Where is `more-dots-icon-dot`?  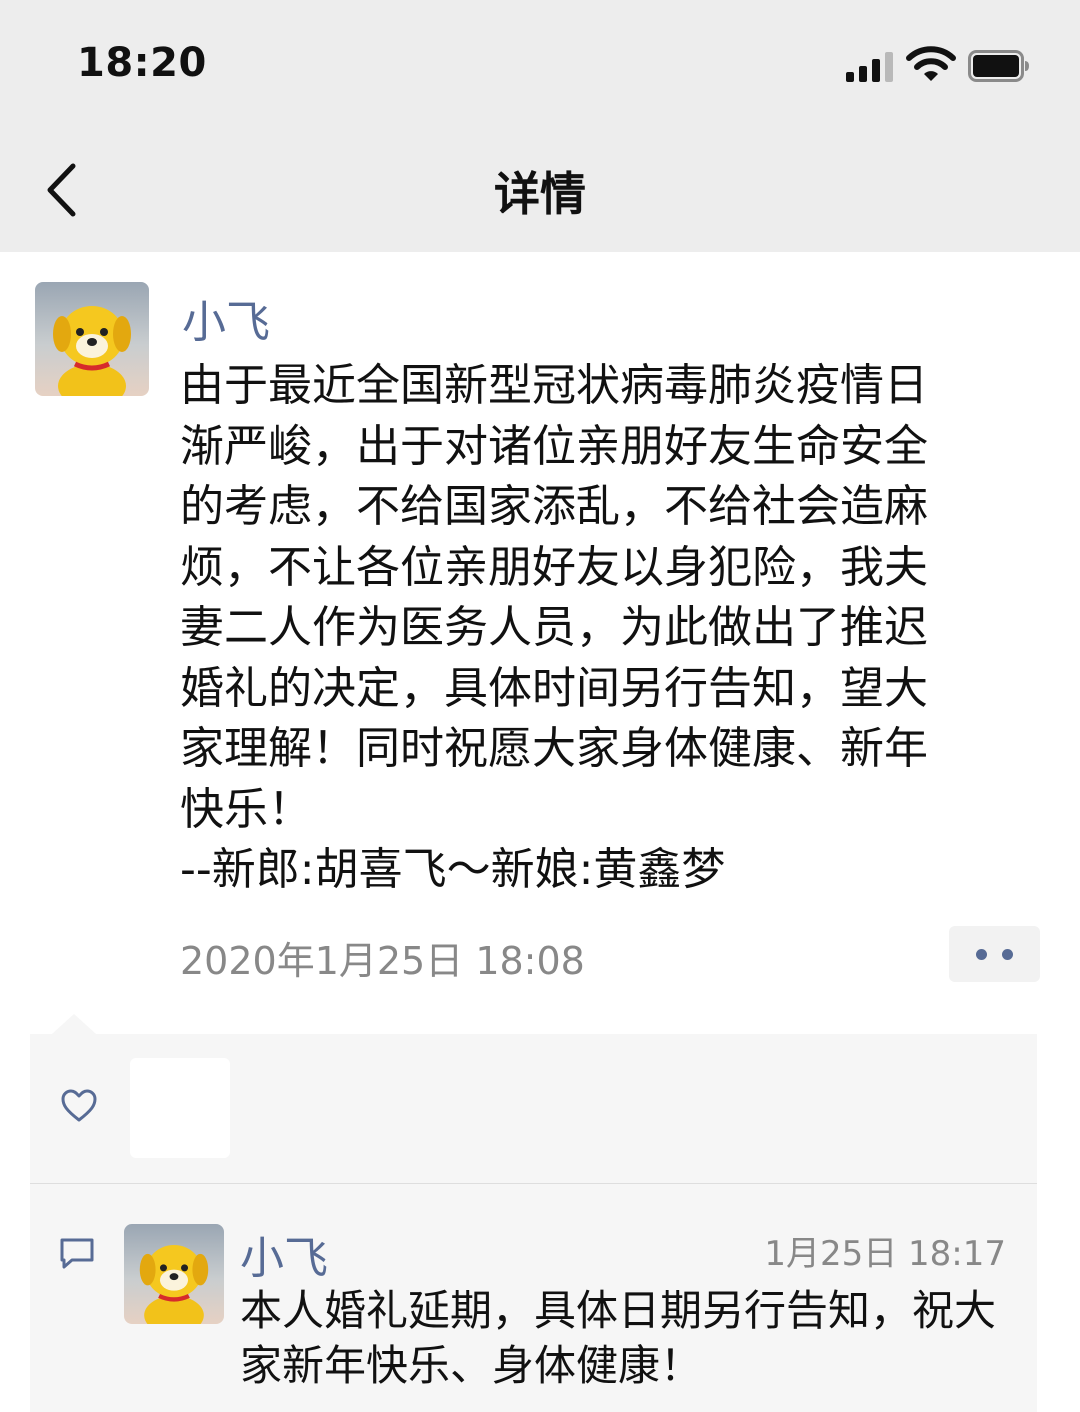
more-dots-icon-dot is located at coordinates (1007, 954).